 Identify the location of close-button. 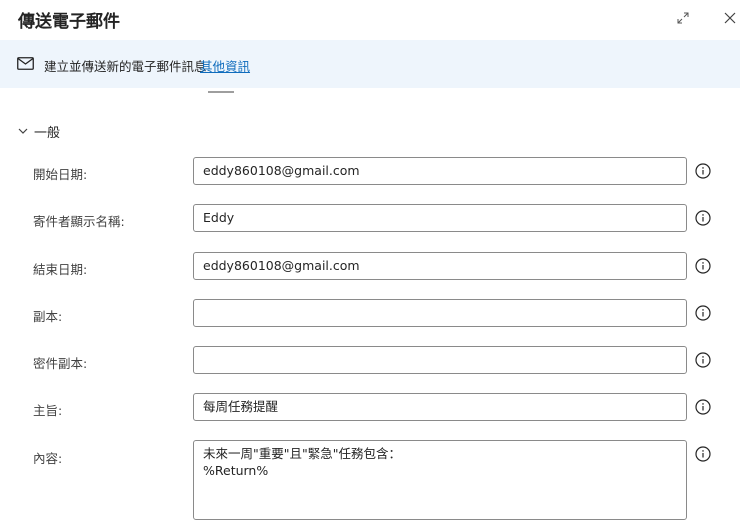
(729, 18).